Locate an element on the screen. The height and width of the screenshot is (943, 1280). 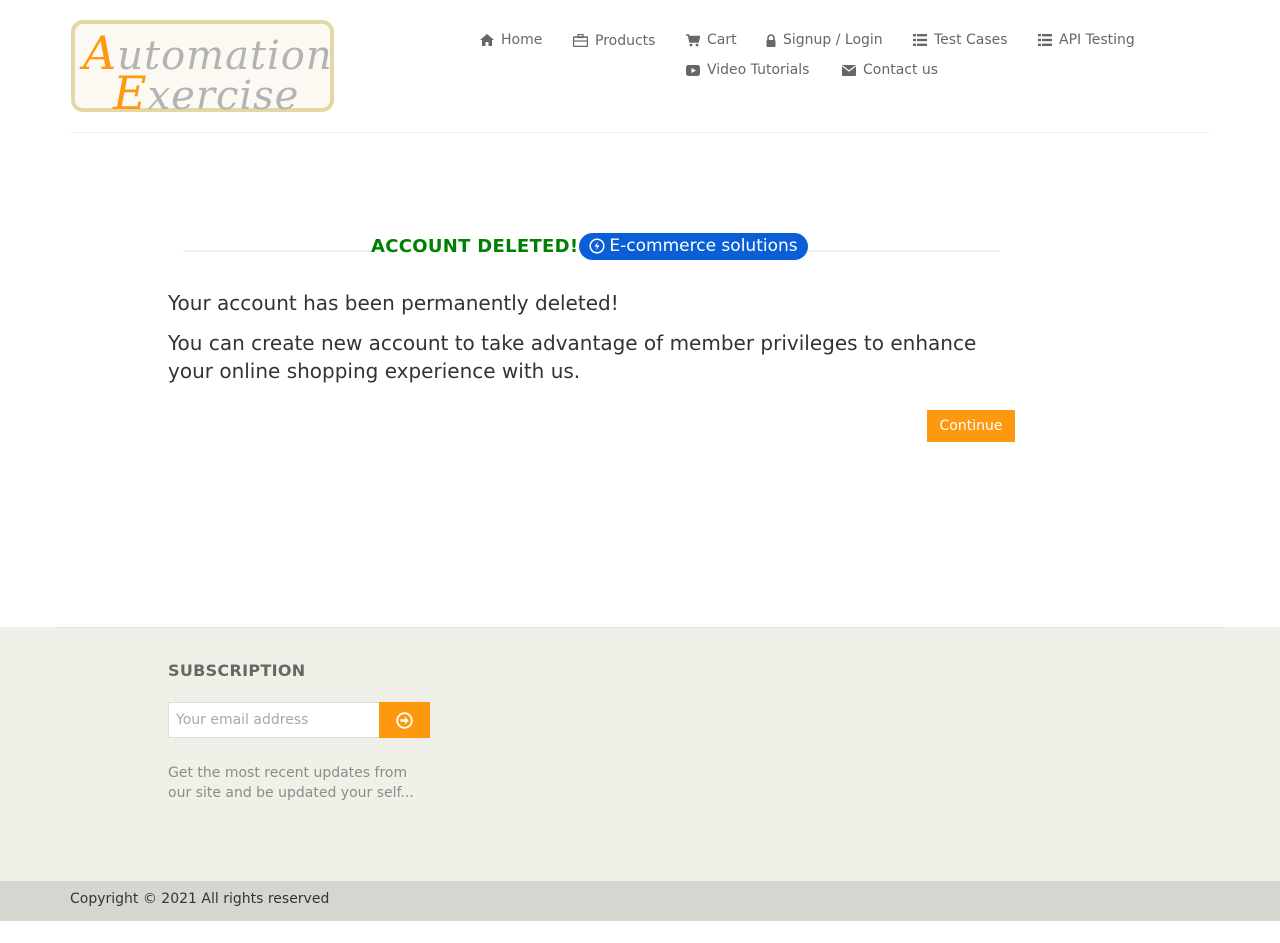
lock-icon is located at coordinates (771, 40).